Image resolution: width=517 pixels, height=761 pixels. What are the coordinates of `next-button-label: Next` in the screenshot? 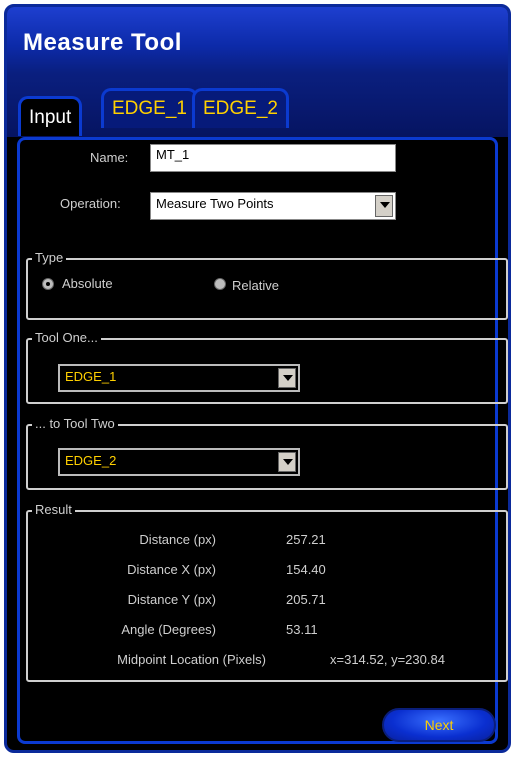 It's located at (439, 725).